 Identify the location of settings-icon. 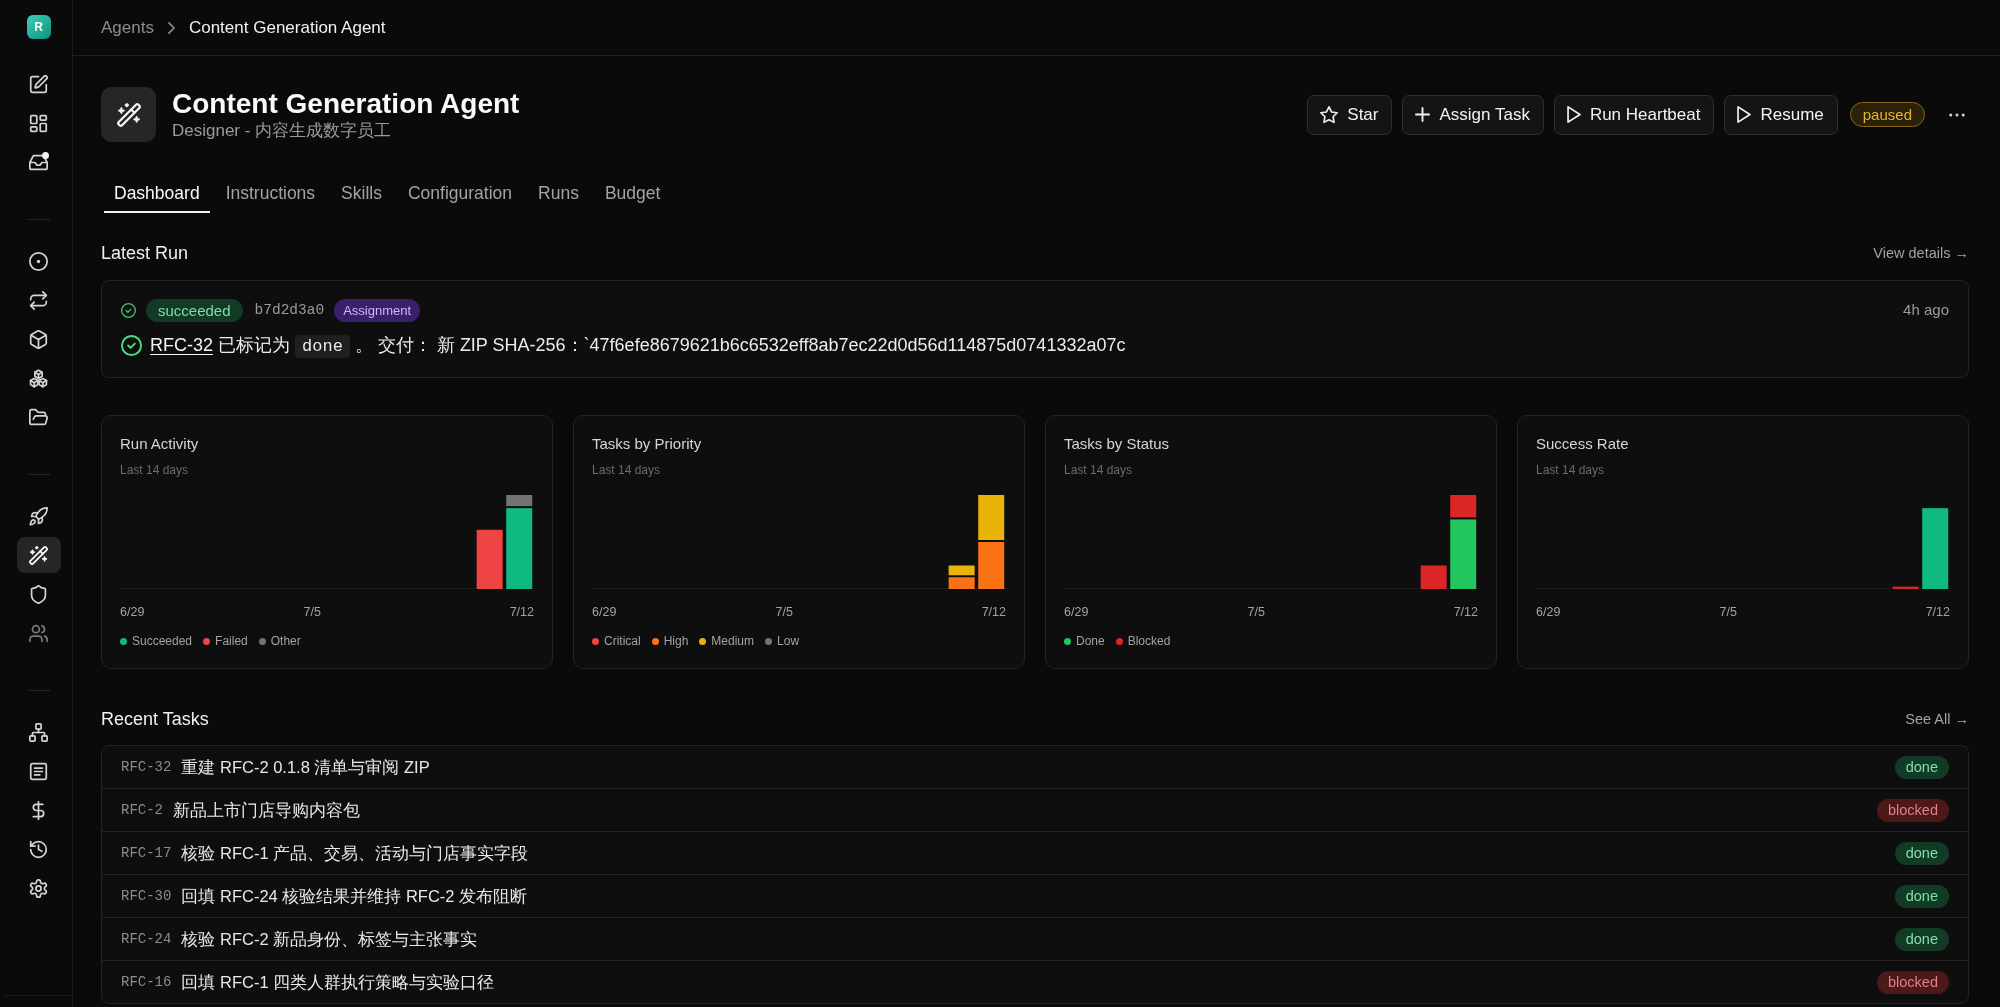
(38, 888).